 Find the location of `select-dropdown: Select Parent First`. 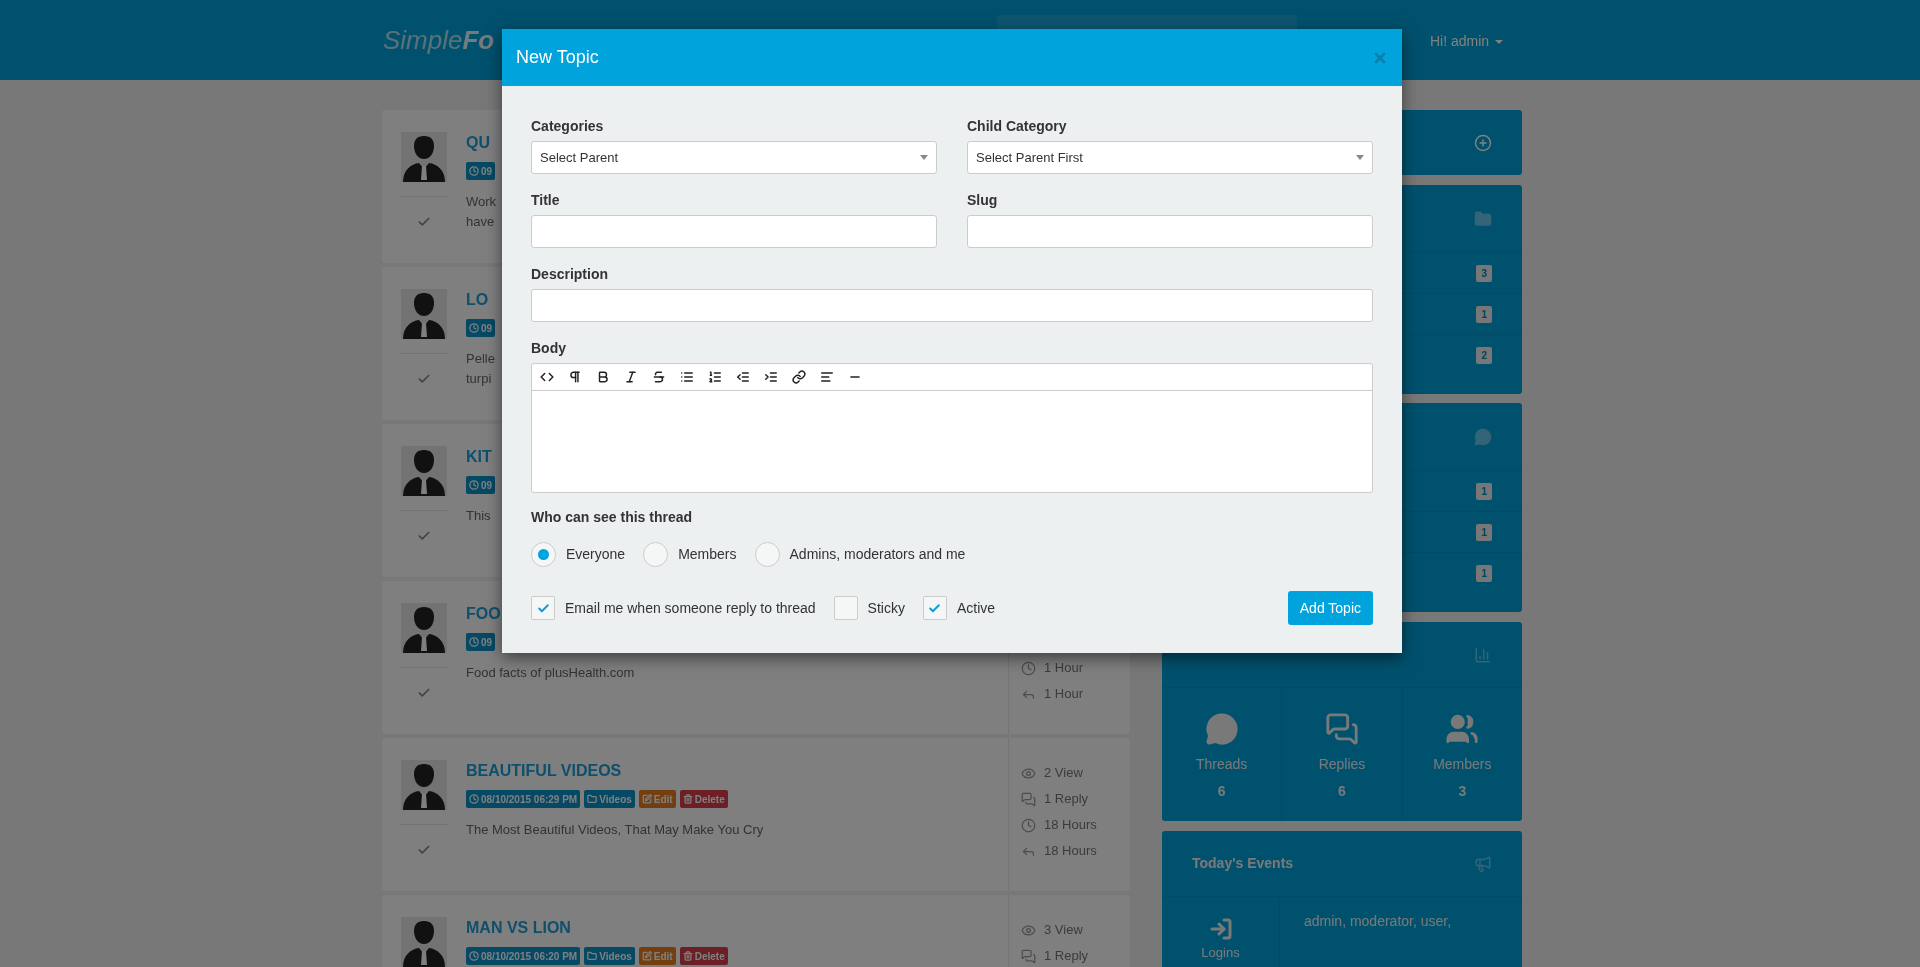

select-dropdown: Select Parent First is located at coordinates (1170, 157).